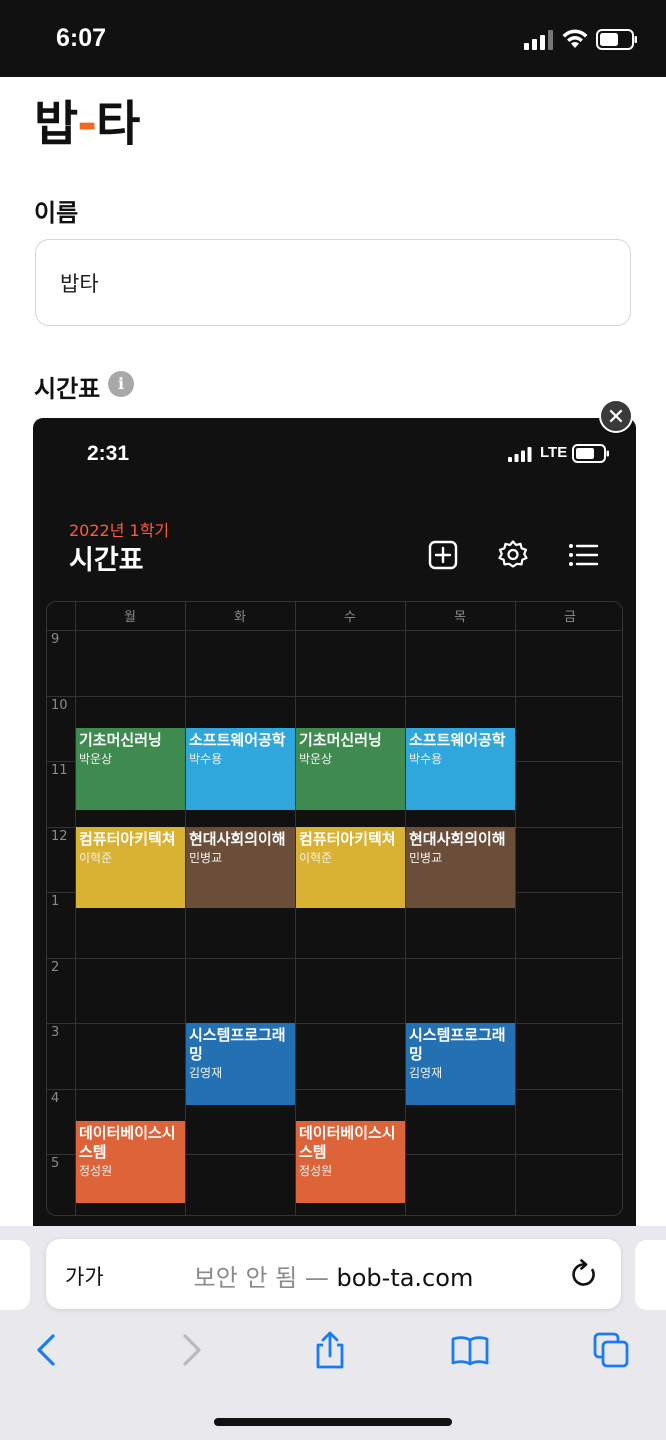  What do you see at coordinates (55, 1032) in the screenshot?
I see `hour-label: 3` at bounding box center [55, 1032].